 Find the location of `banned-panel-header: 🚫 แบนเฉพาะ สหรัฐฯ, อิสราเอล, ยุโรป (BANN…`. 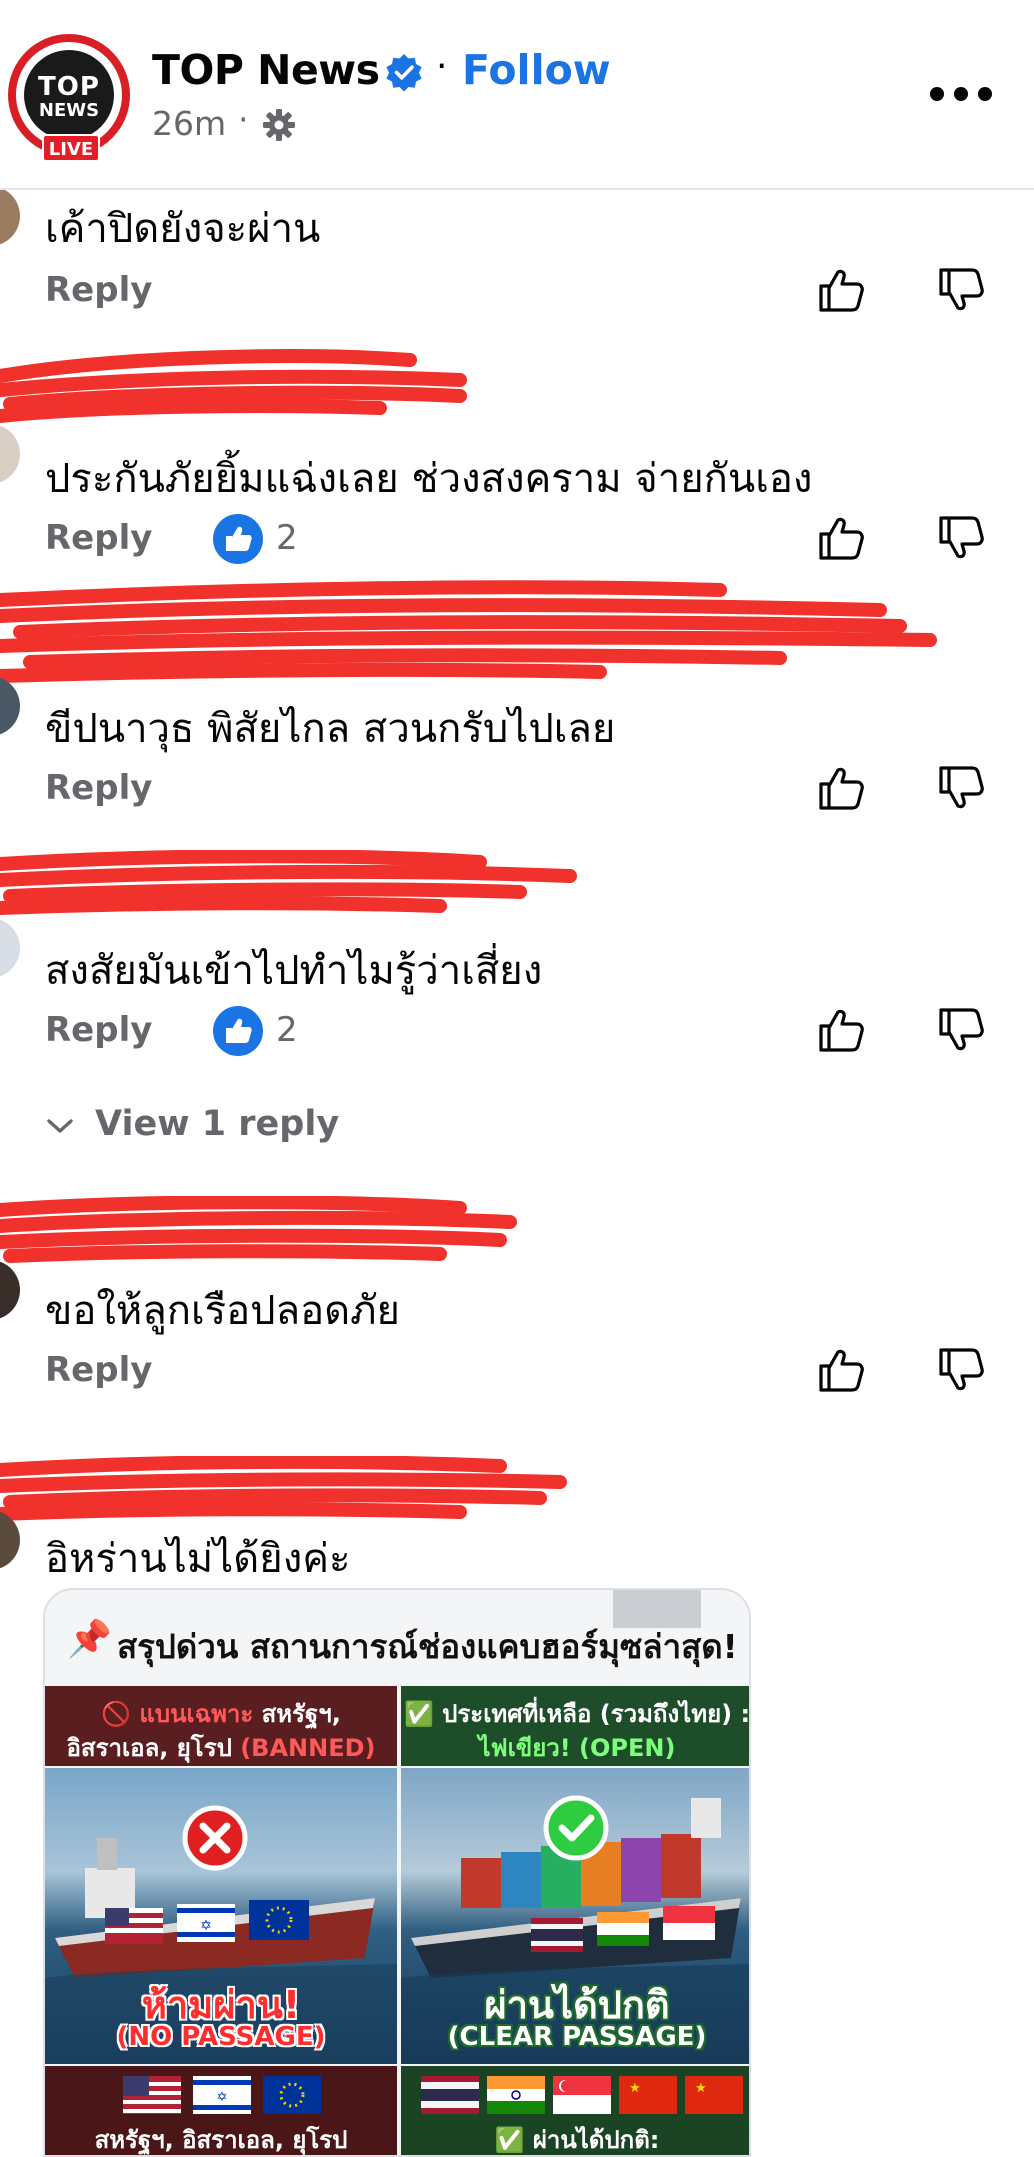

banned-panel-header: 🚫 แบนเฉพาะ สหรัฐฯ, อิสราเอล, ยุโรป (BANN… is located at coordinates (221, 1726).